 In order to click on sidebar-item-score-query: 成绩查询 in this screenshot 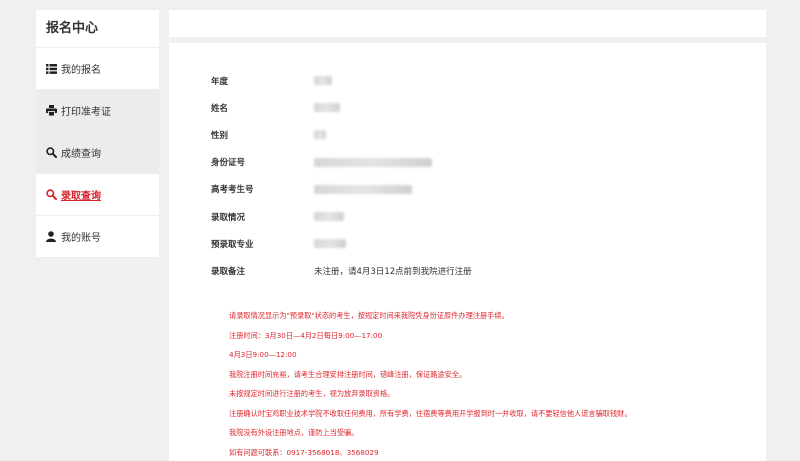, I will do `click(97, 153)`.